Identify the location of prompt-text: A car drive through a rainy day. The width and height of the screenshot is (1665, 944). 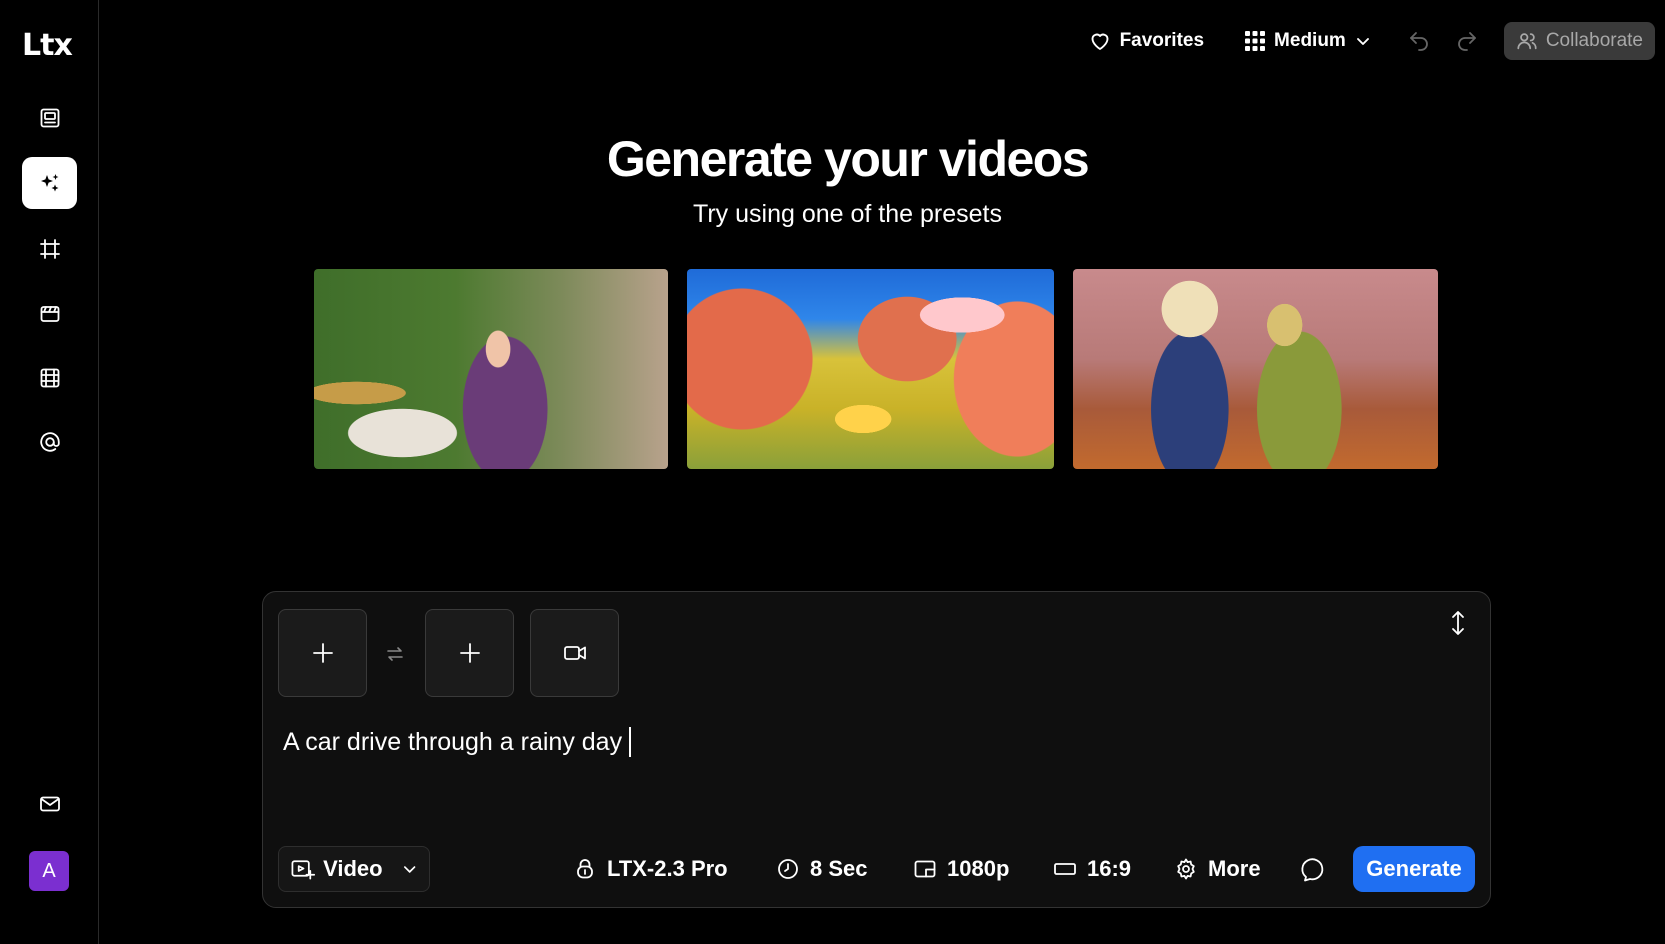
(453, 741).